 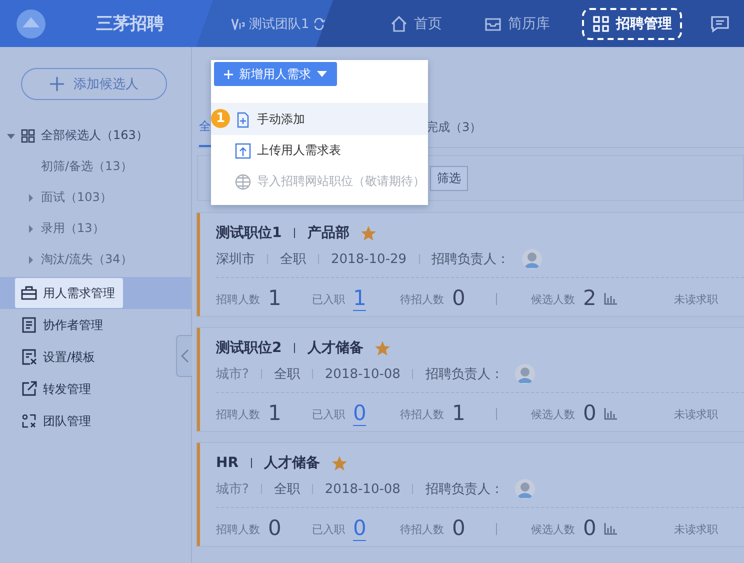 I want to click on vip-icon, so click(x=238, y=24).